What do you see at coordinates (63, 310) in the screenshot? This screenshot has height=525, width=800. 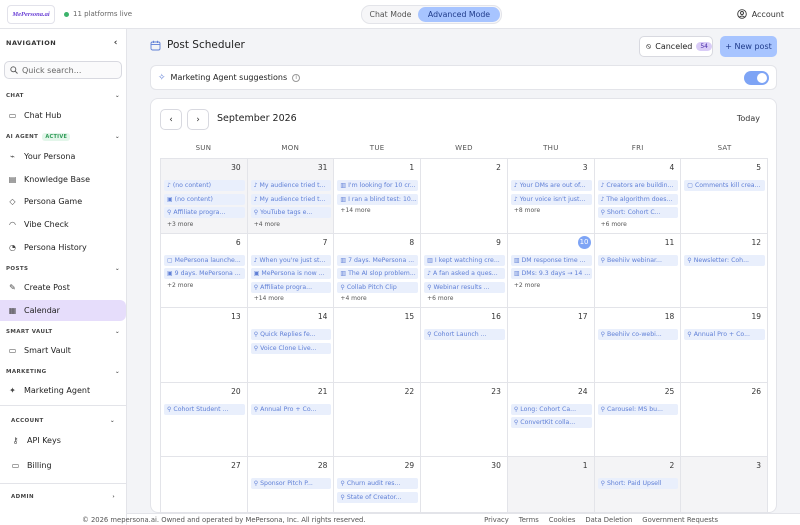 I see `sidebar-item-calendar: ▦ Calendar` at bounding box center [63, 310].